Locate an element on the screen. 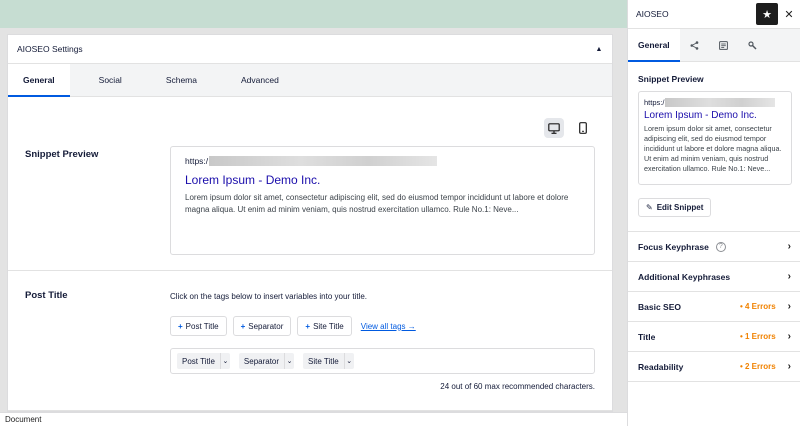  mobile-preview-button is located at coordinates (583, 128).